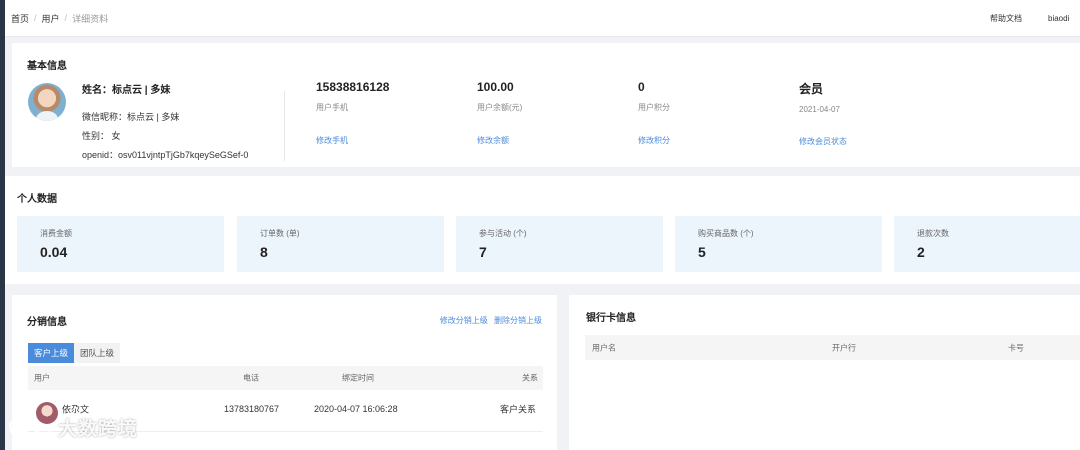 This screenshot has height=450, width=1080. I want to click on user-menu: biaodi, so click(1058, 18).